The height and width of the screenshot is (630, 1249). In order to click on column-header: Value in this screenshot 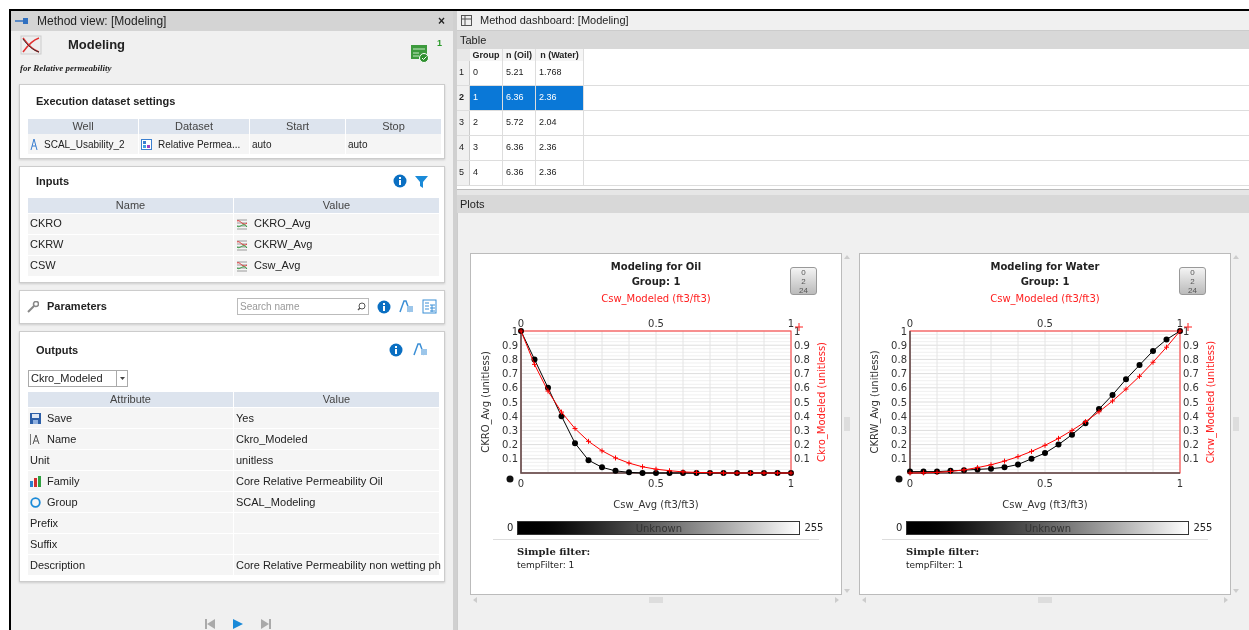, I will do `click(336, 205)`.